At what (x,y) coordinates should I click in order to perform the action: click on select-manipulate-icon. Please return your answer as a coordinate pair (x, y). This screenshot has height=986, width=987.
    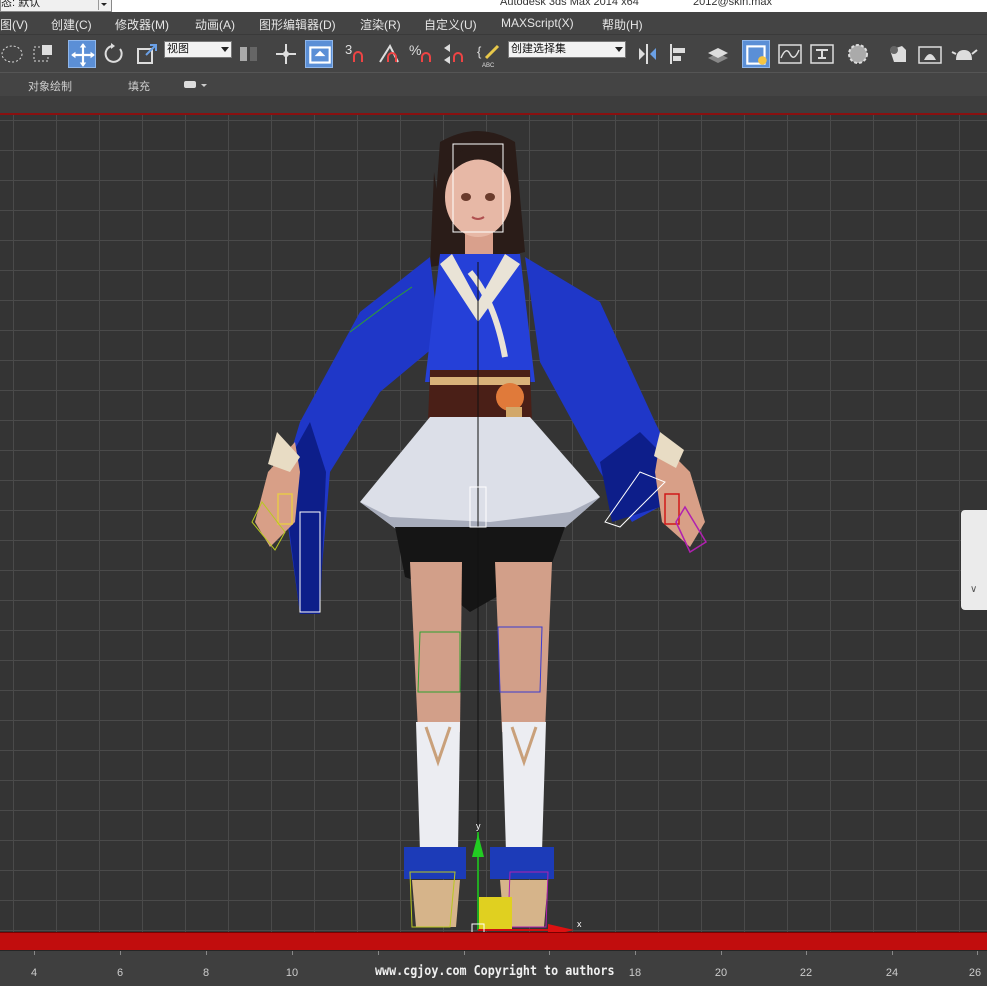
    Looking at the image, I should click on (286, 54).